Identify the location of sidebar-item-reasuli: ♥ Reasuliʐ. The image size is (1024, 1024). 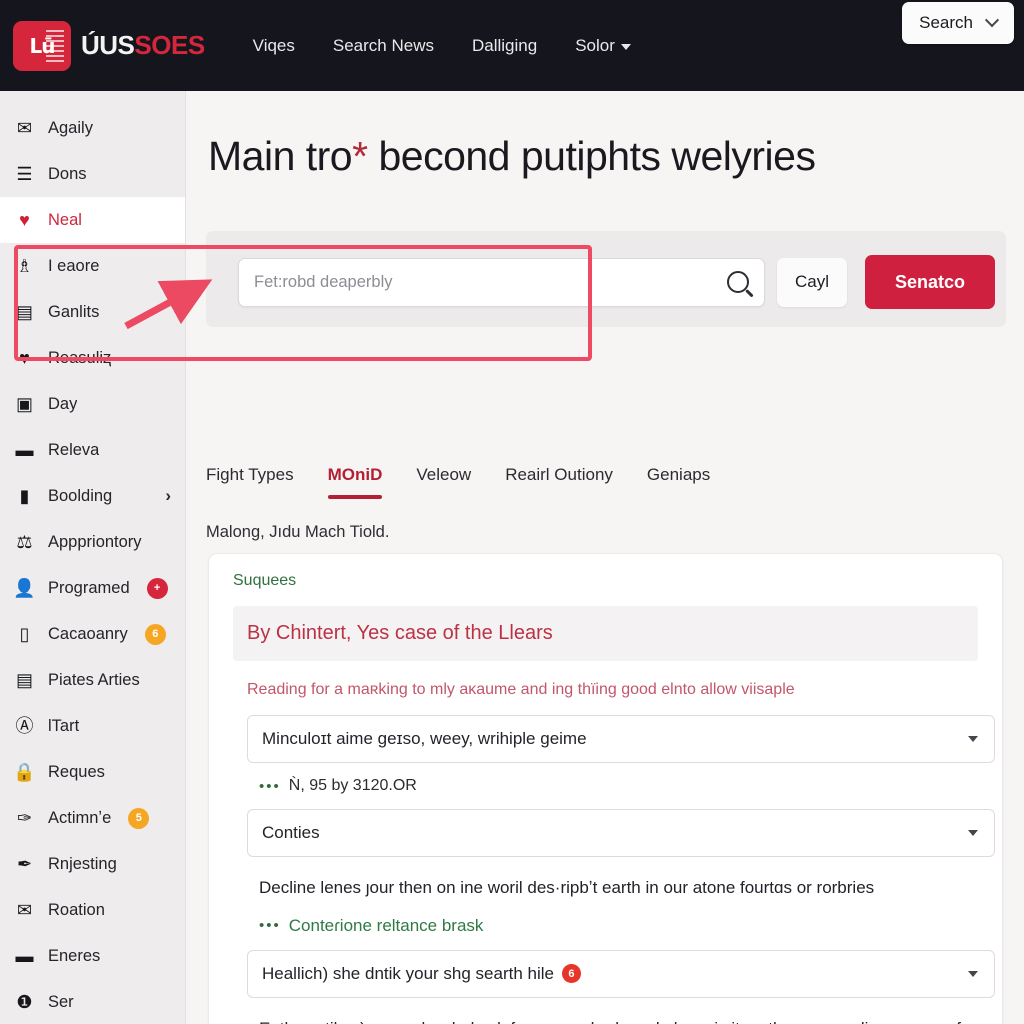
(92, 358).